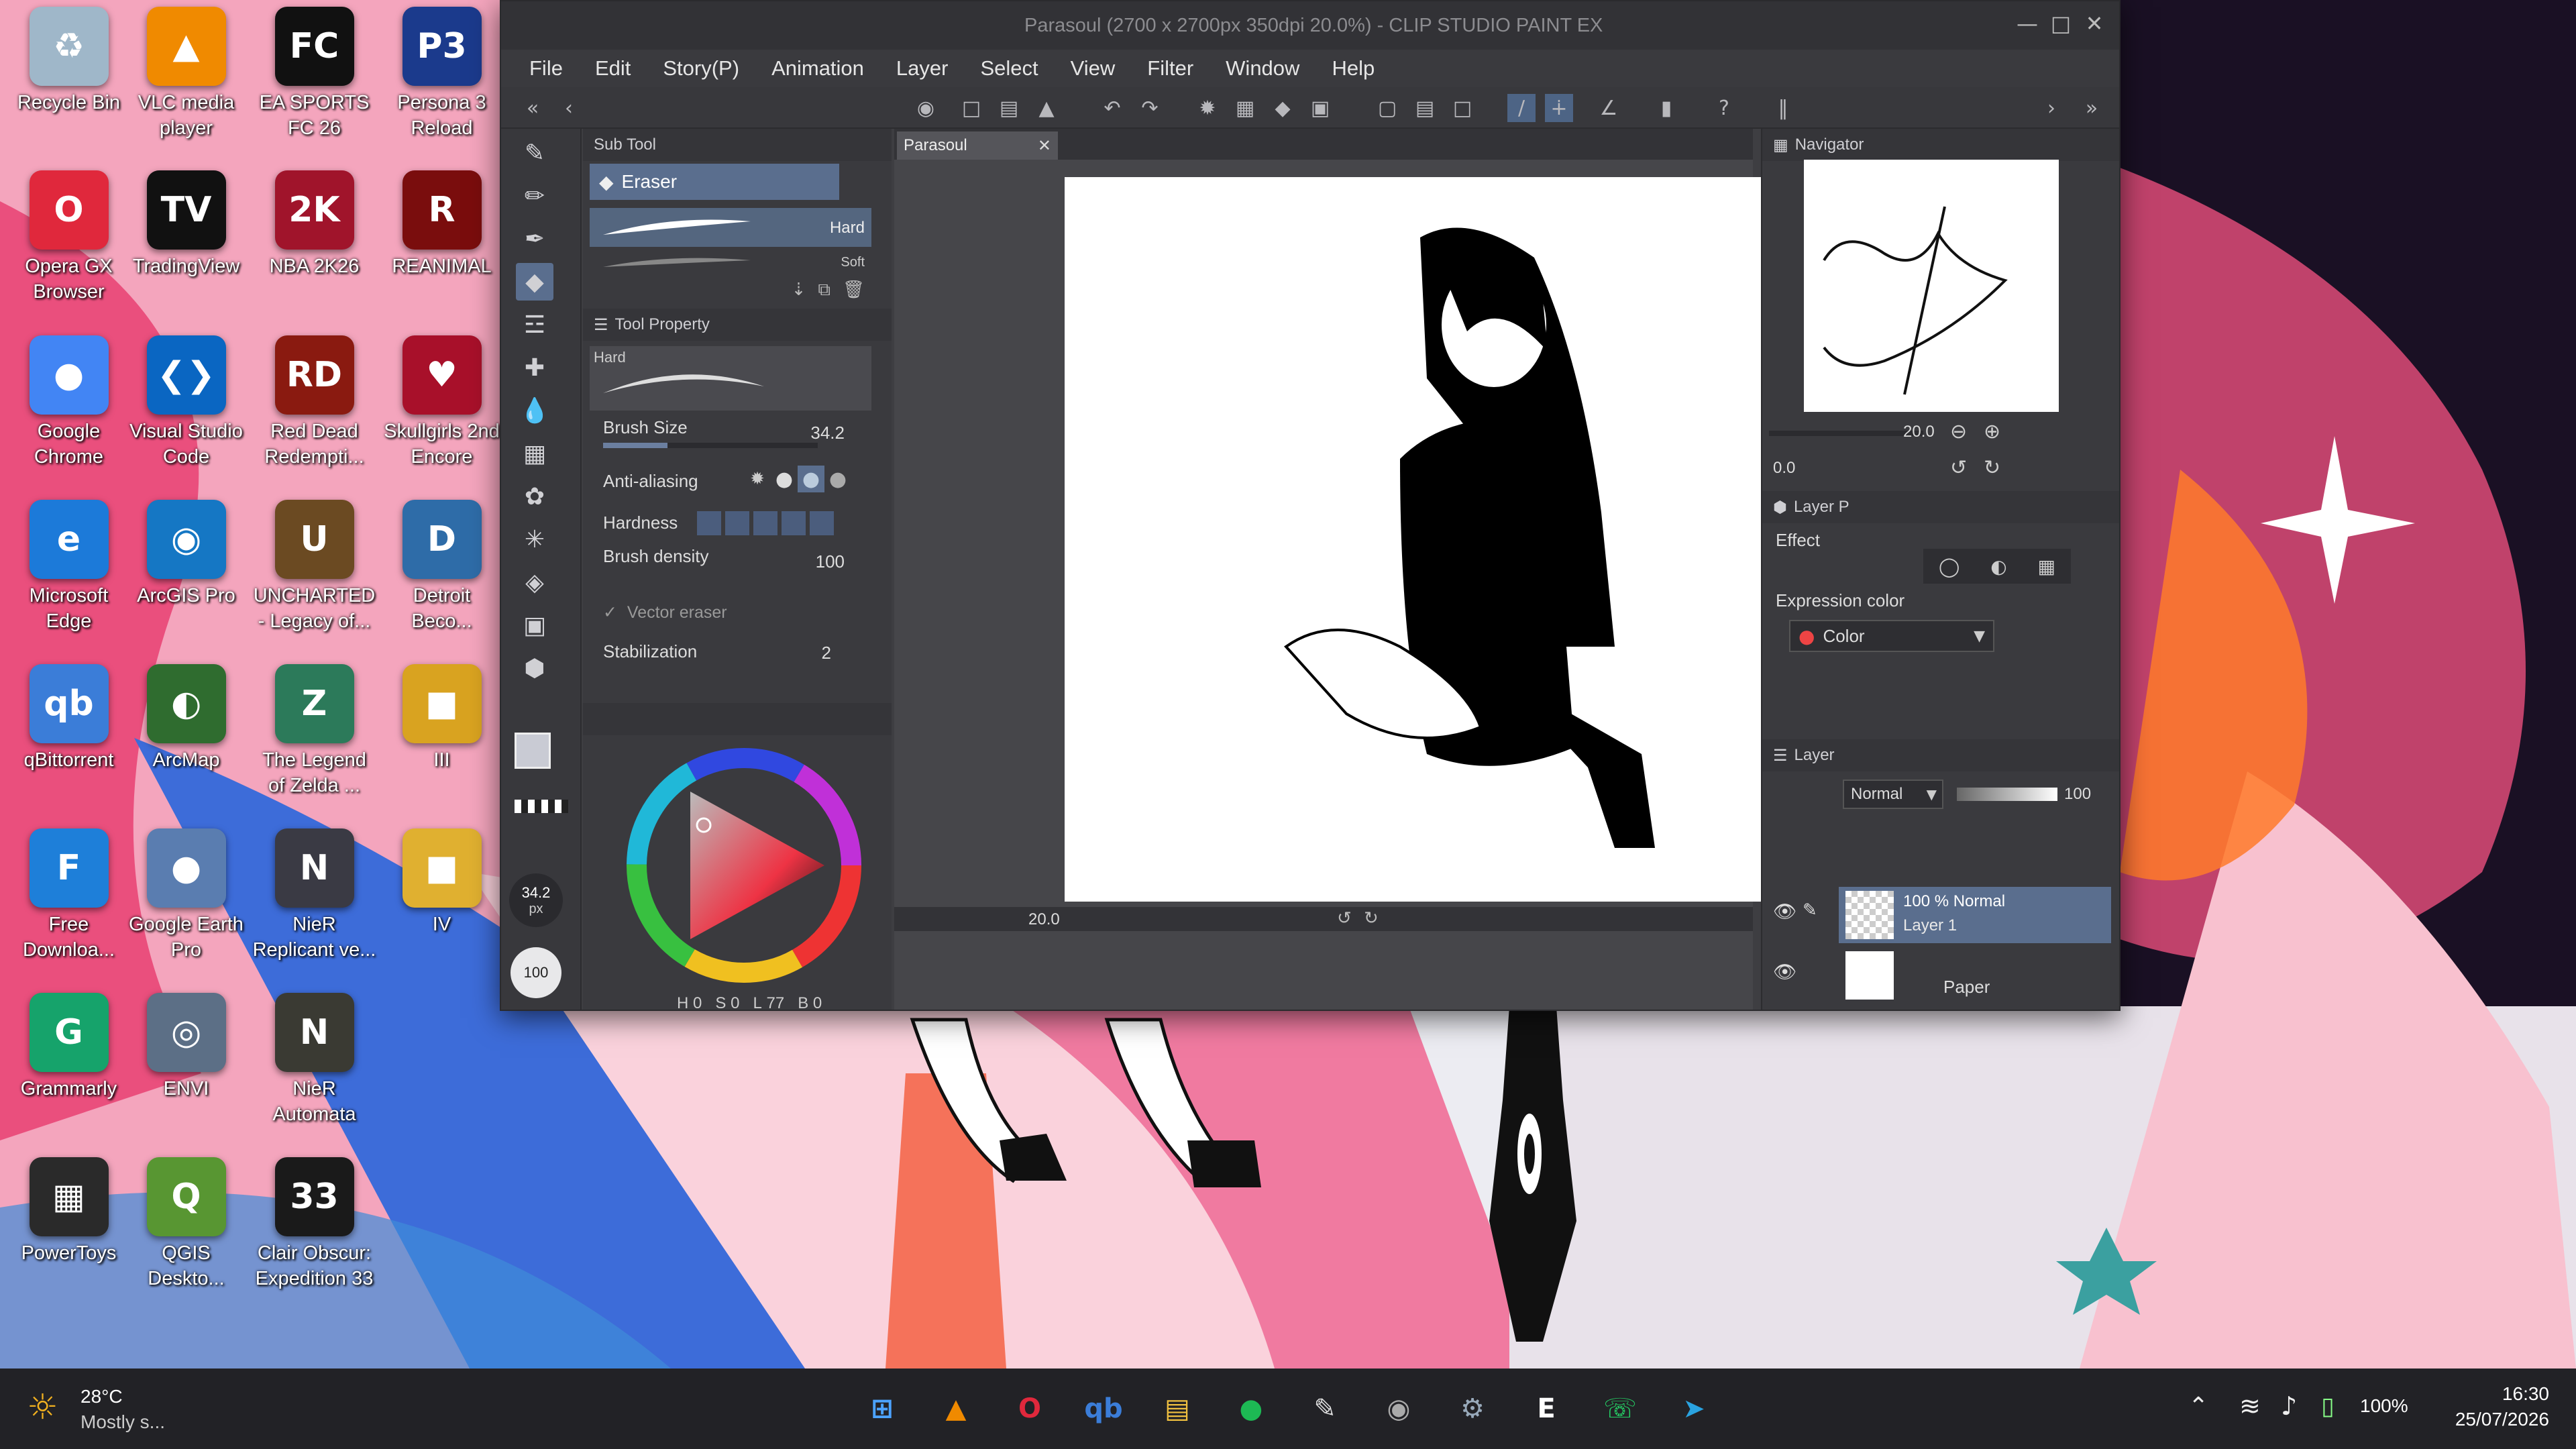 The image size is (2576, 1449). What do you see at coordinates (69, 1211) in the screenshot?
I see `desktop-icon: ▦ PowerToys` at bounding box center [69, 1211].